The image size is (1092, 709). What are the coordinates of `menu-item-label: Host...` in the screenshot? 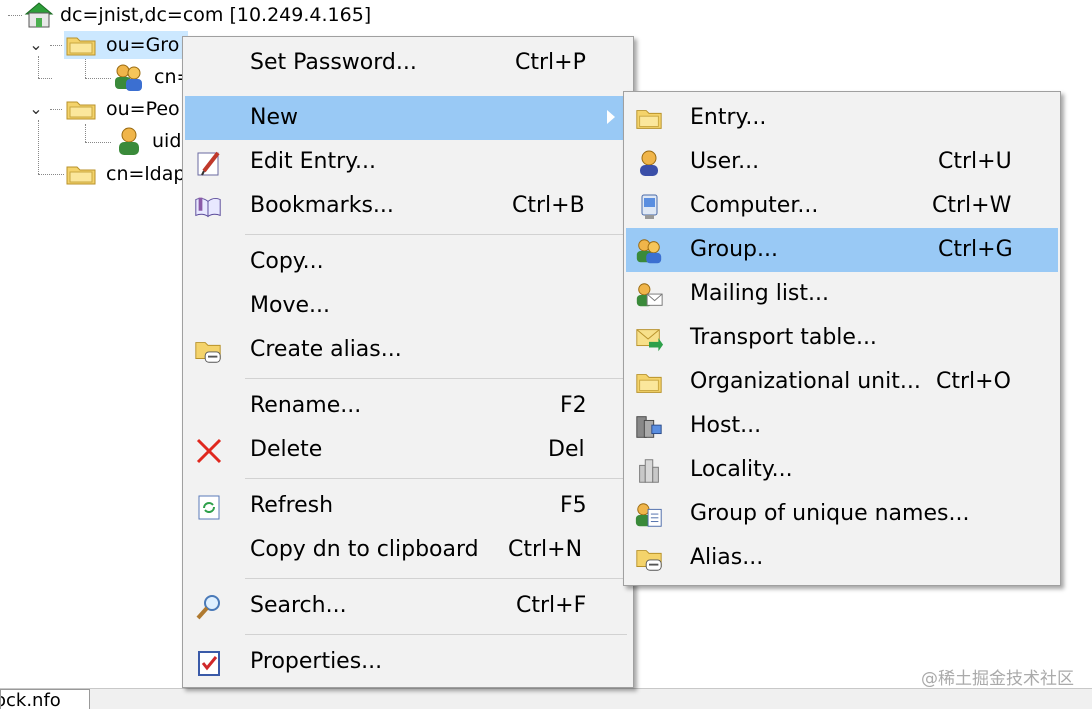 It's located at (726, 425).